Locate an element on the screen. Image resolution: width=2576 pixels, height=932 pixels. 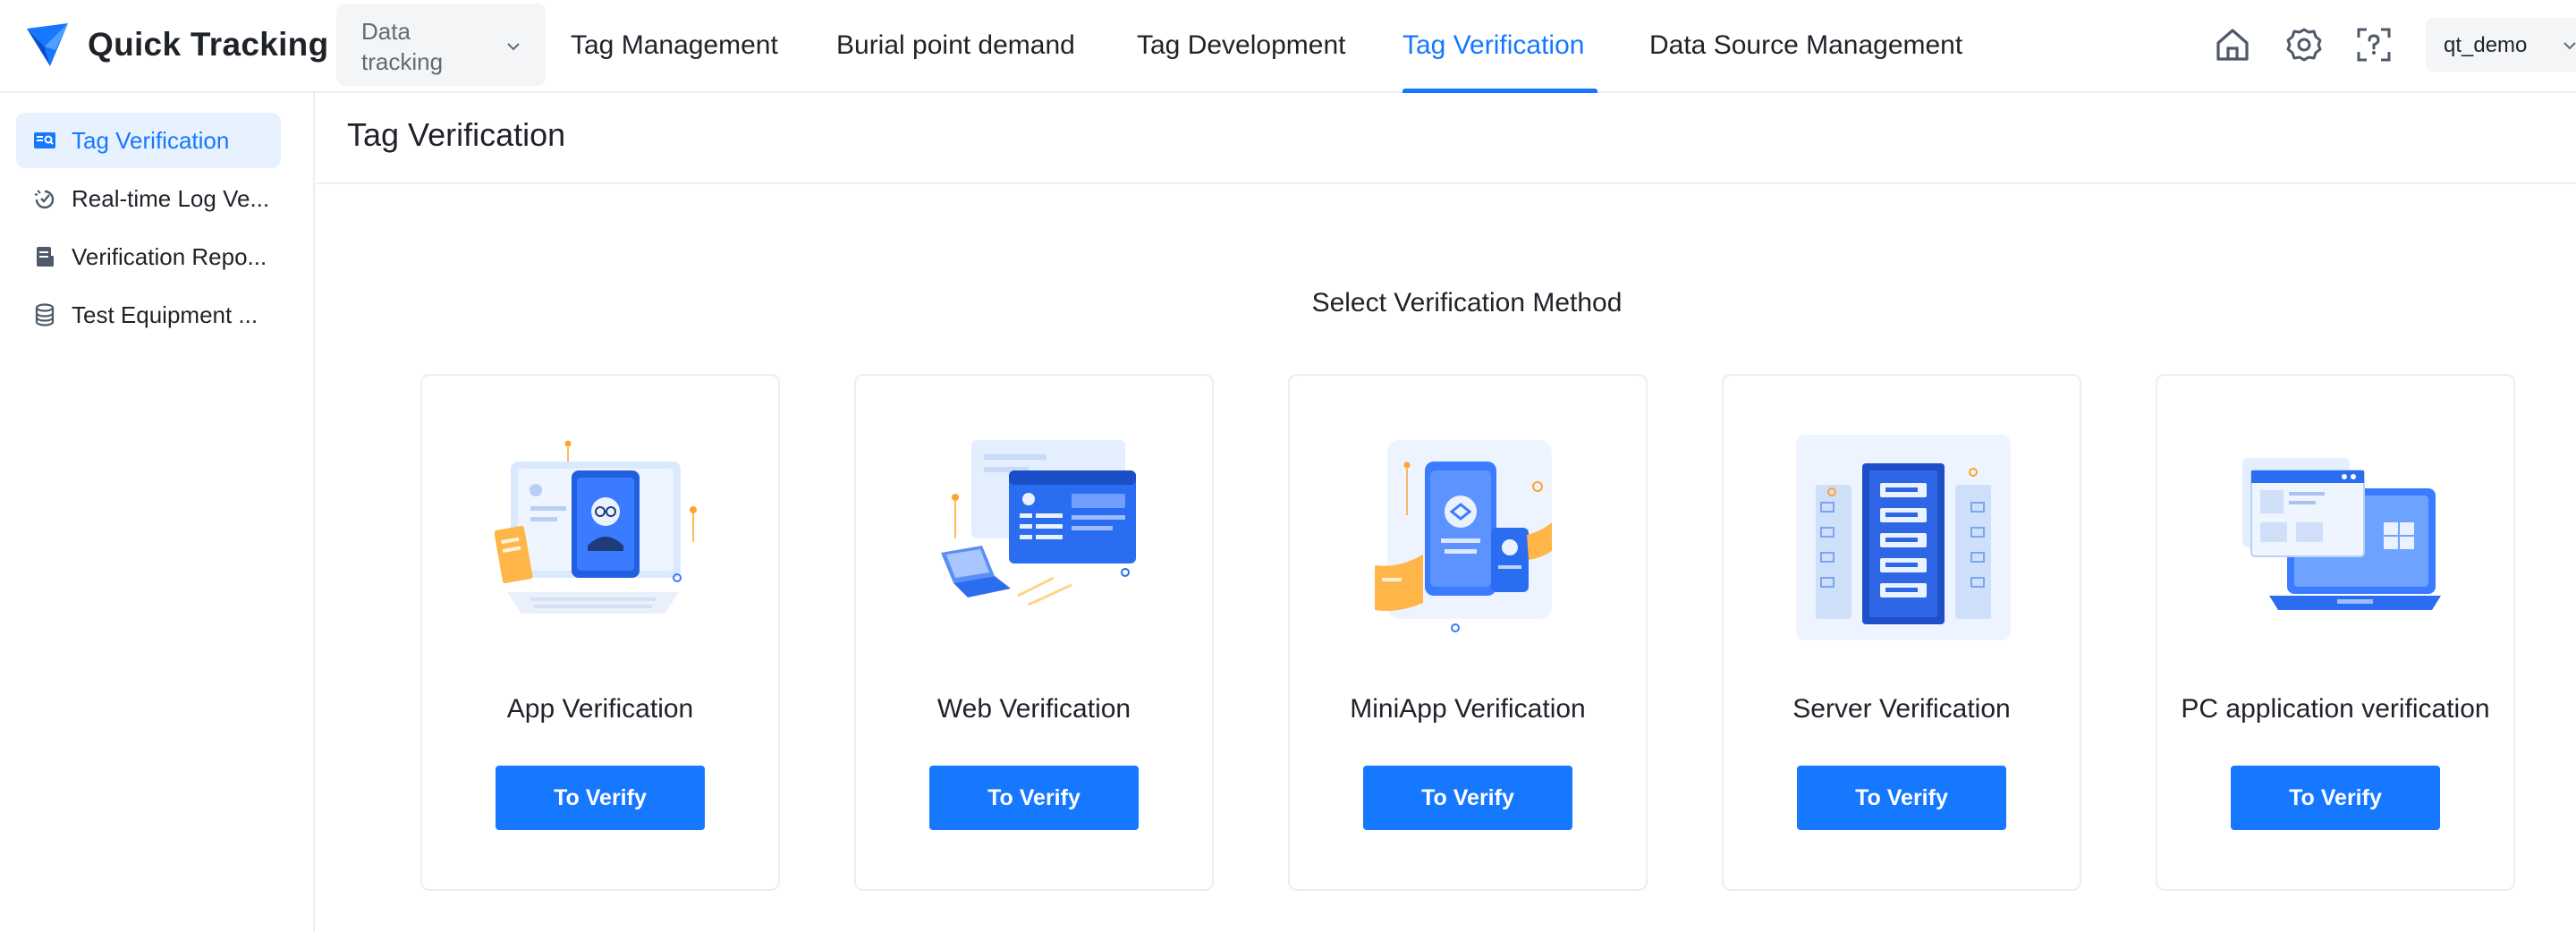
tag-verification-icon is located at coordinates (44, 140).